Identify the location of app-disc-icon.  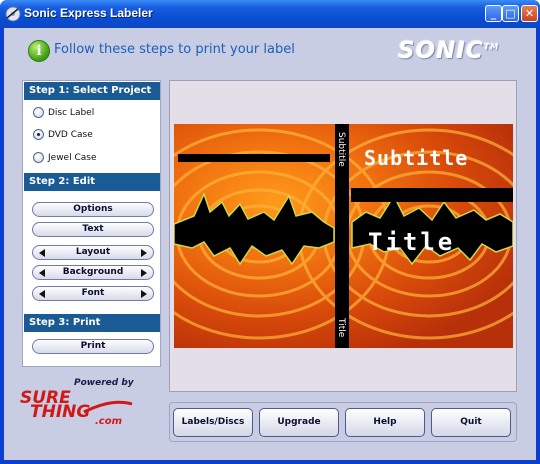
(13, 14).